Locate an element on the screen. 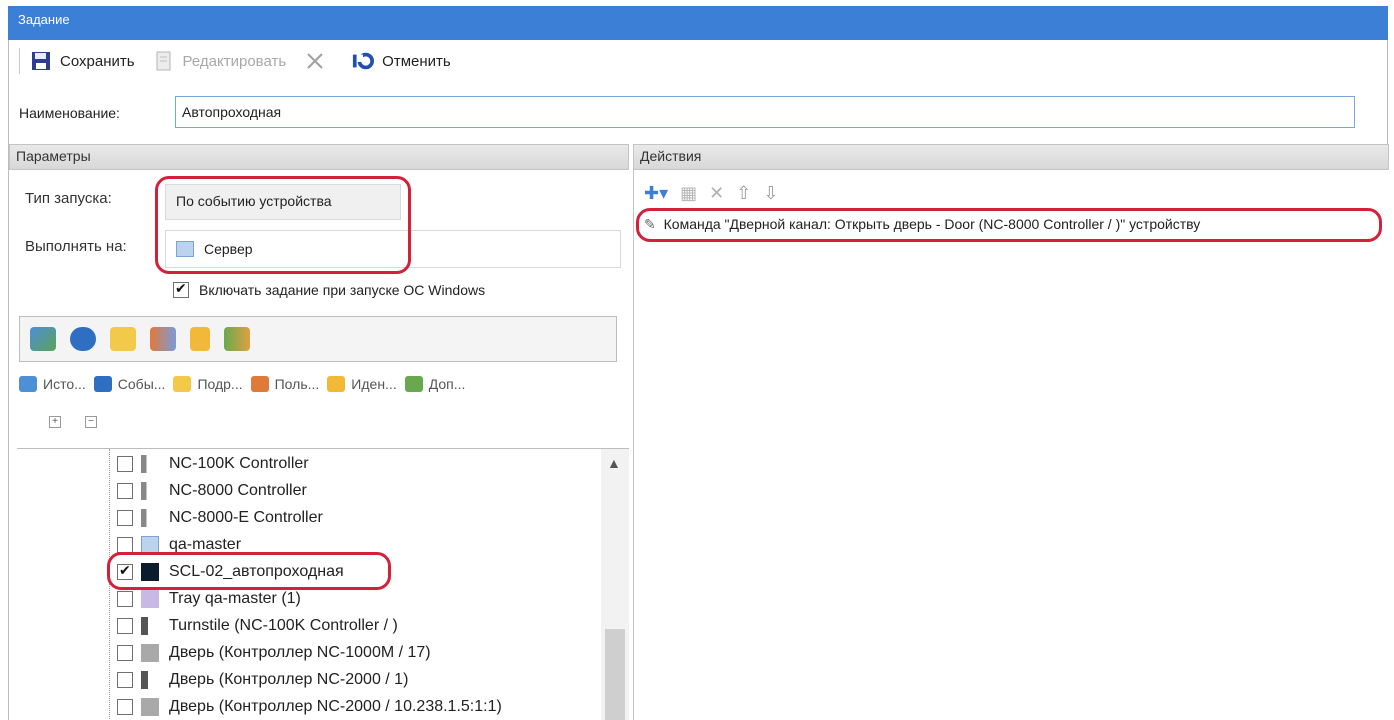  launch-type-select: По событию устройства is located at coordinates (283, 202).